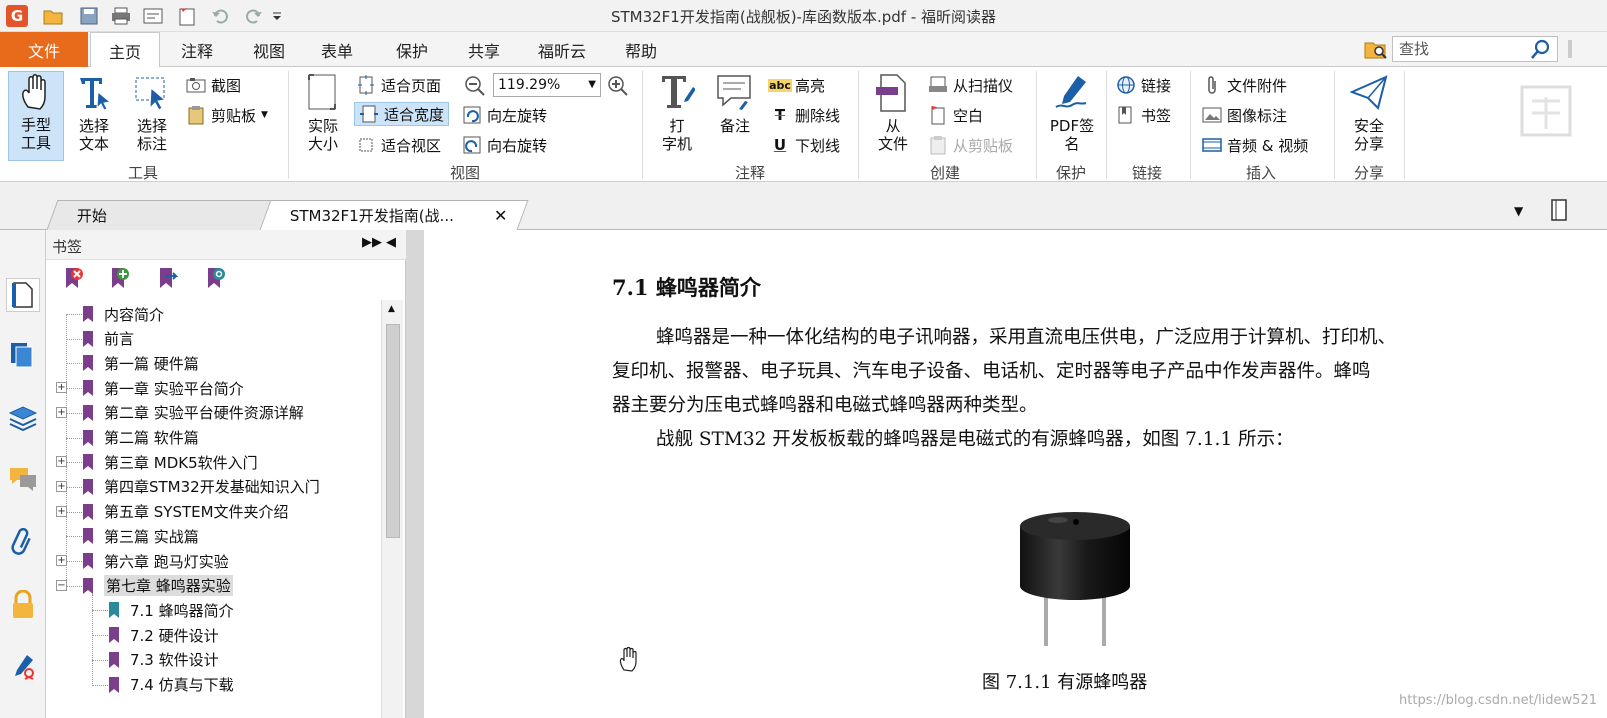 Image resolution: width=1607 pixels, height=718 pixels. Describe the element at coordinates (970, 85) in the screenshot. I see `from-scanner-button: 从扫描仪` at that location.